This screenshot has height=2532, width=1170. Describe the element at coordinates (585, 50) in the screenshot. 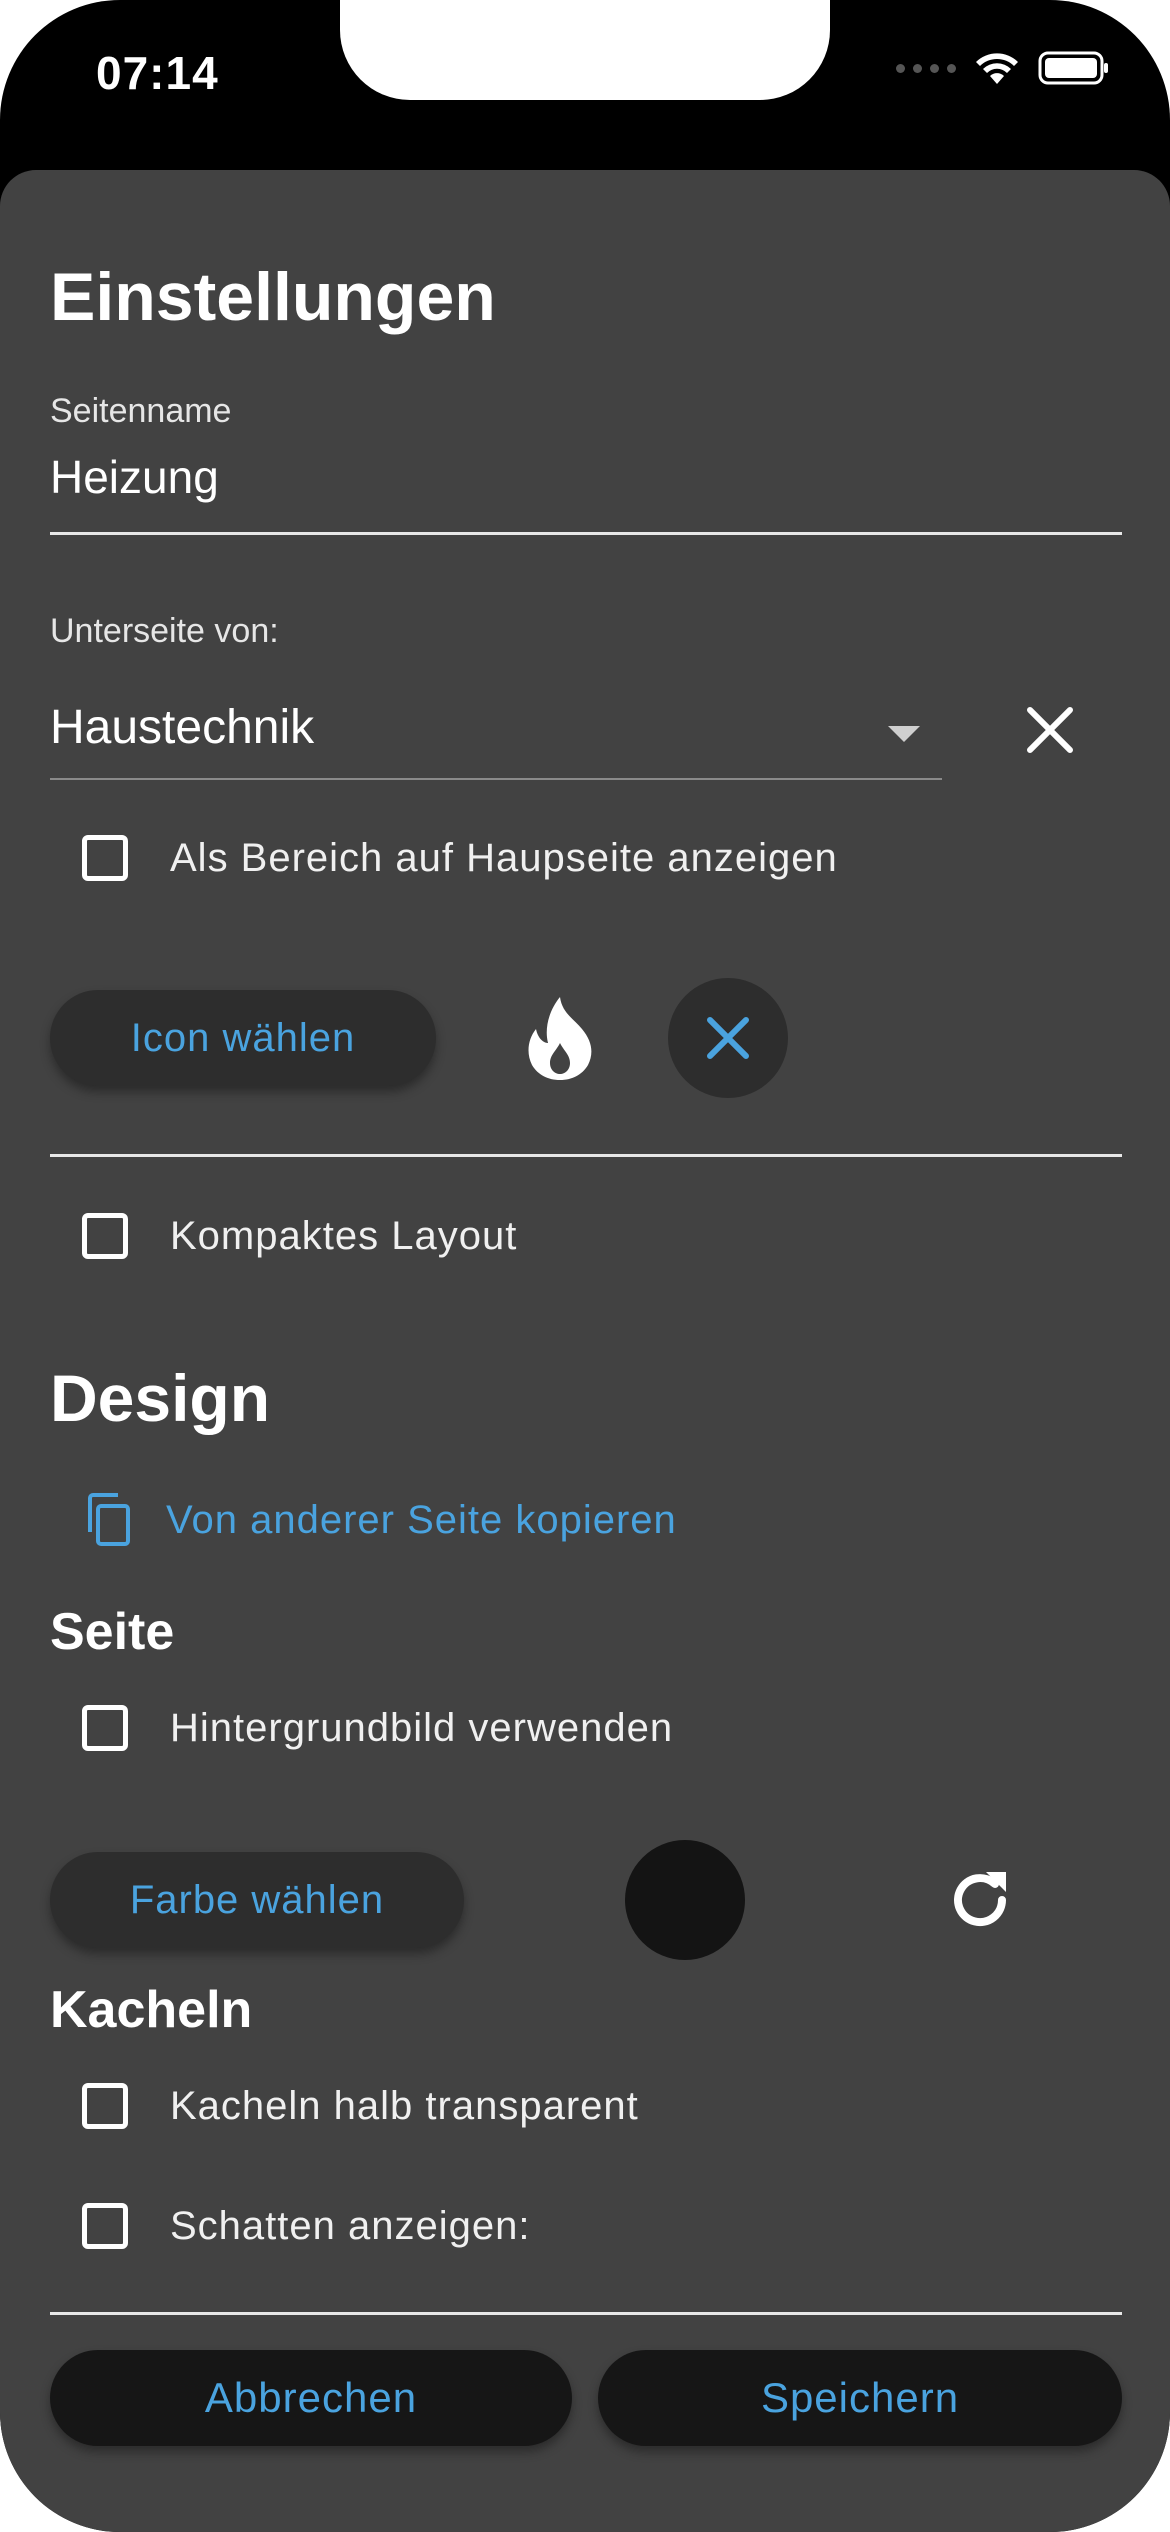

I see `notch` at that location.